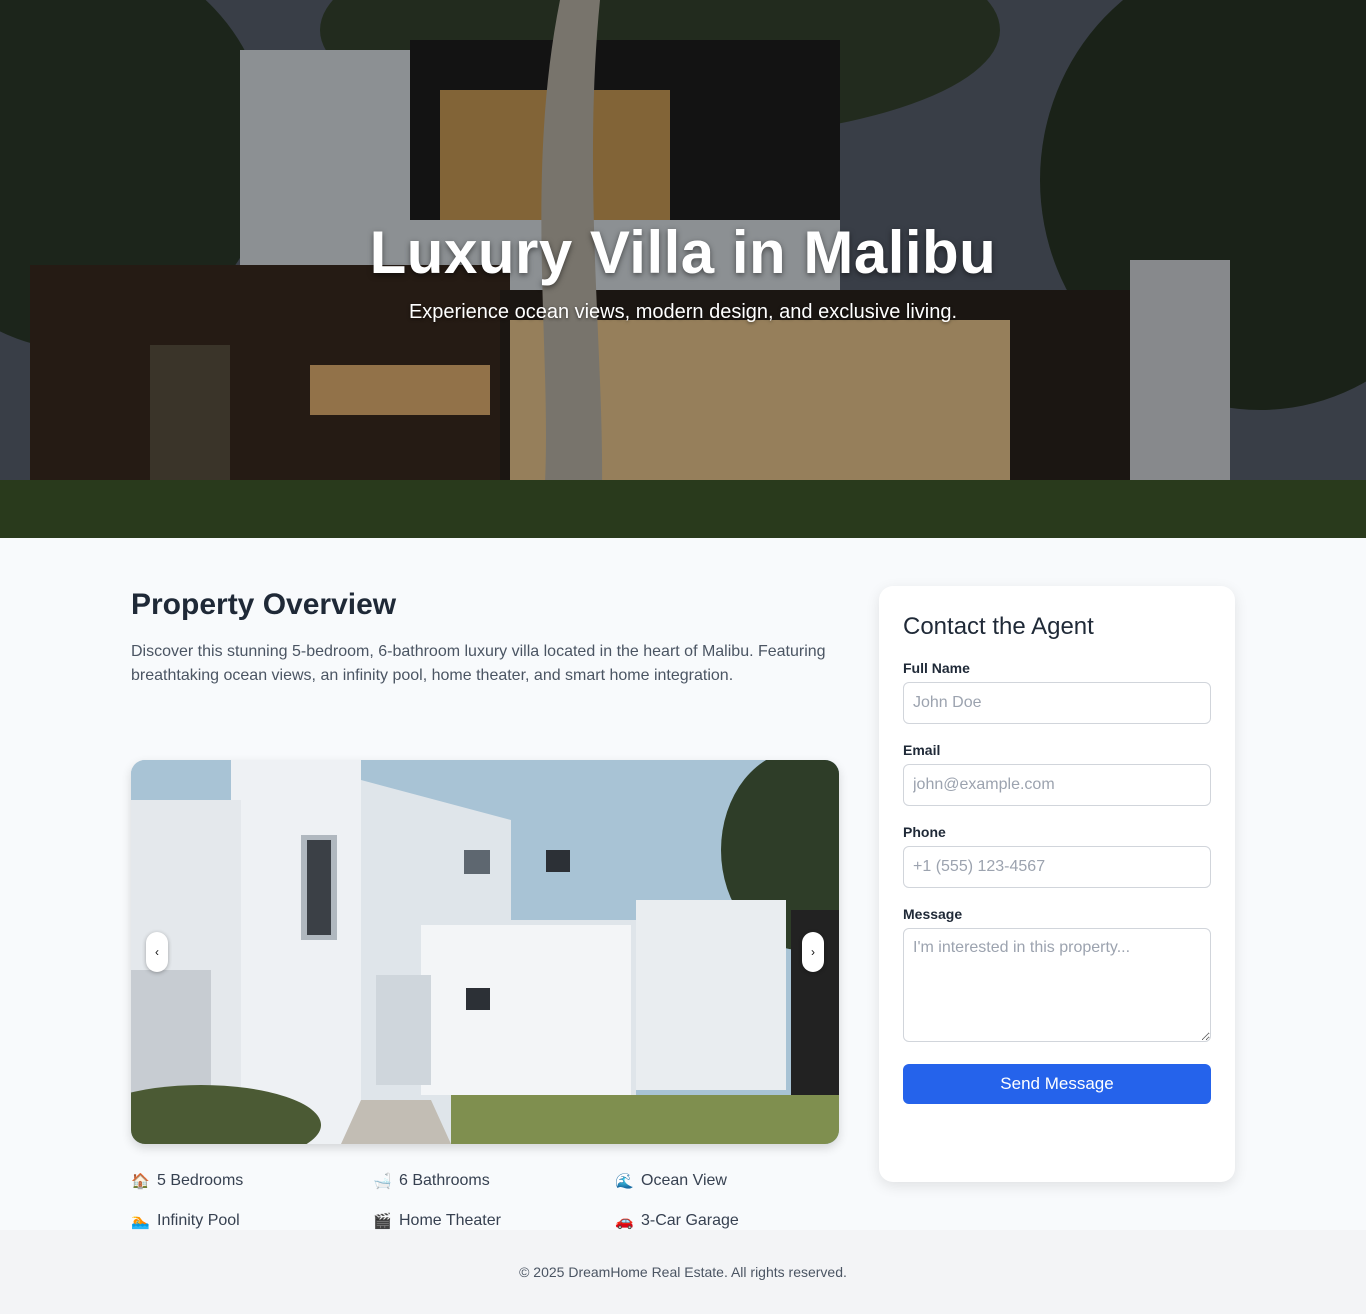 Image resolution: width=1366 pixels, height=1314 pixels. I want to click on phone-field-group: Phone, so click(1057, 856).